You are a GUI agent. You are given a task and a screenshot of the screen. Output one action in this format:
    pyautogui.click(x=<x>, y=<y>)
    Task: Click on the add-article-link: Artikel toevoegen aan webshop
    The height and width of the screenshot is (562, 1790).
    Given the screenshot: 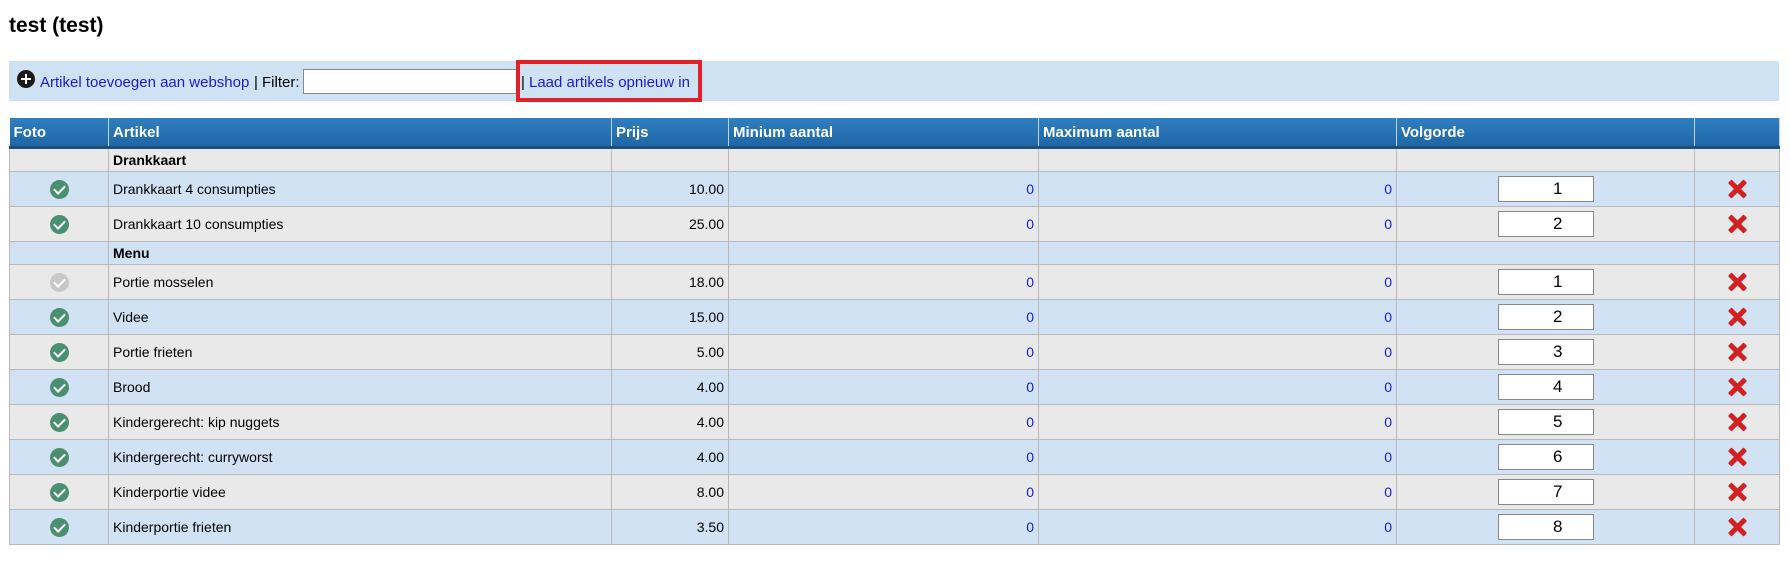 What is the action you would take?
    pyautogui.click(x=144, y=82)
    